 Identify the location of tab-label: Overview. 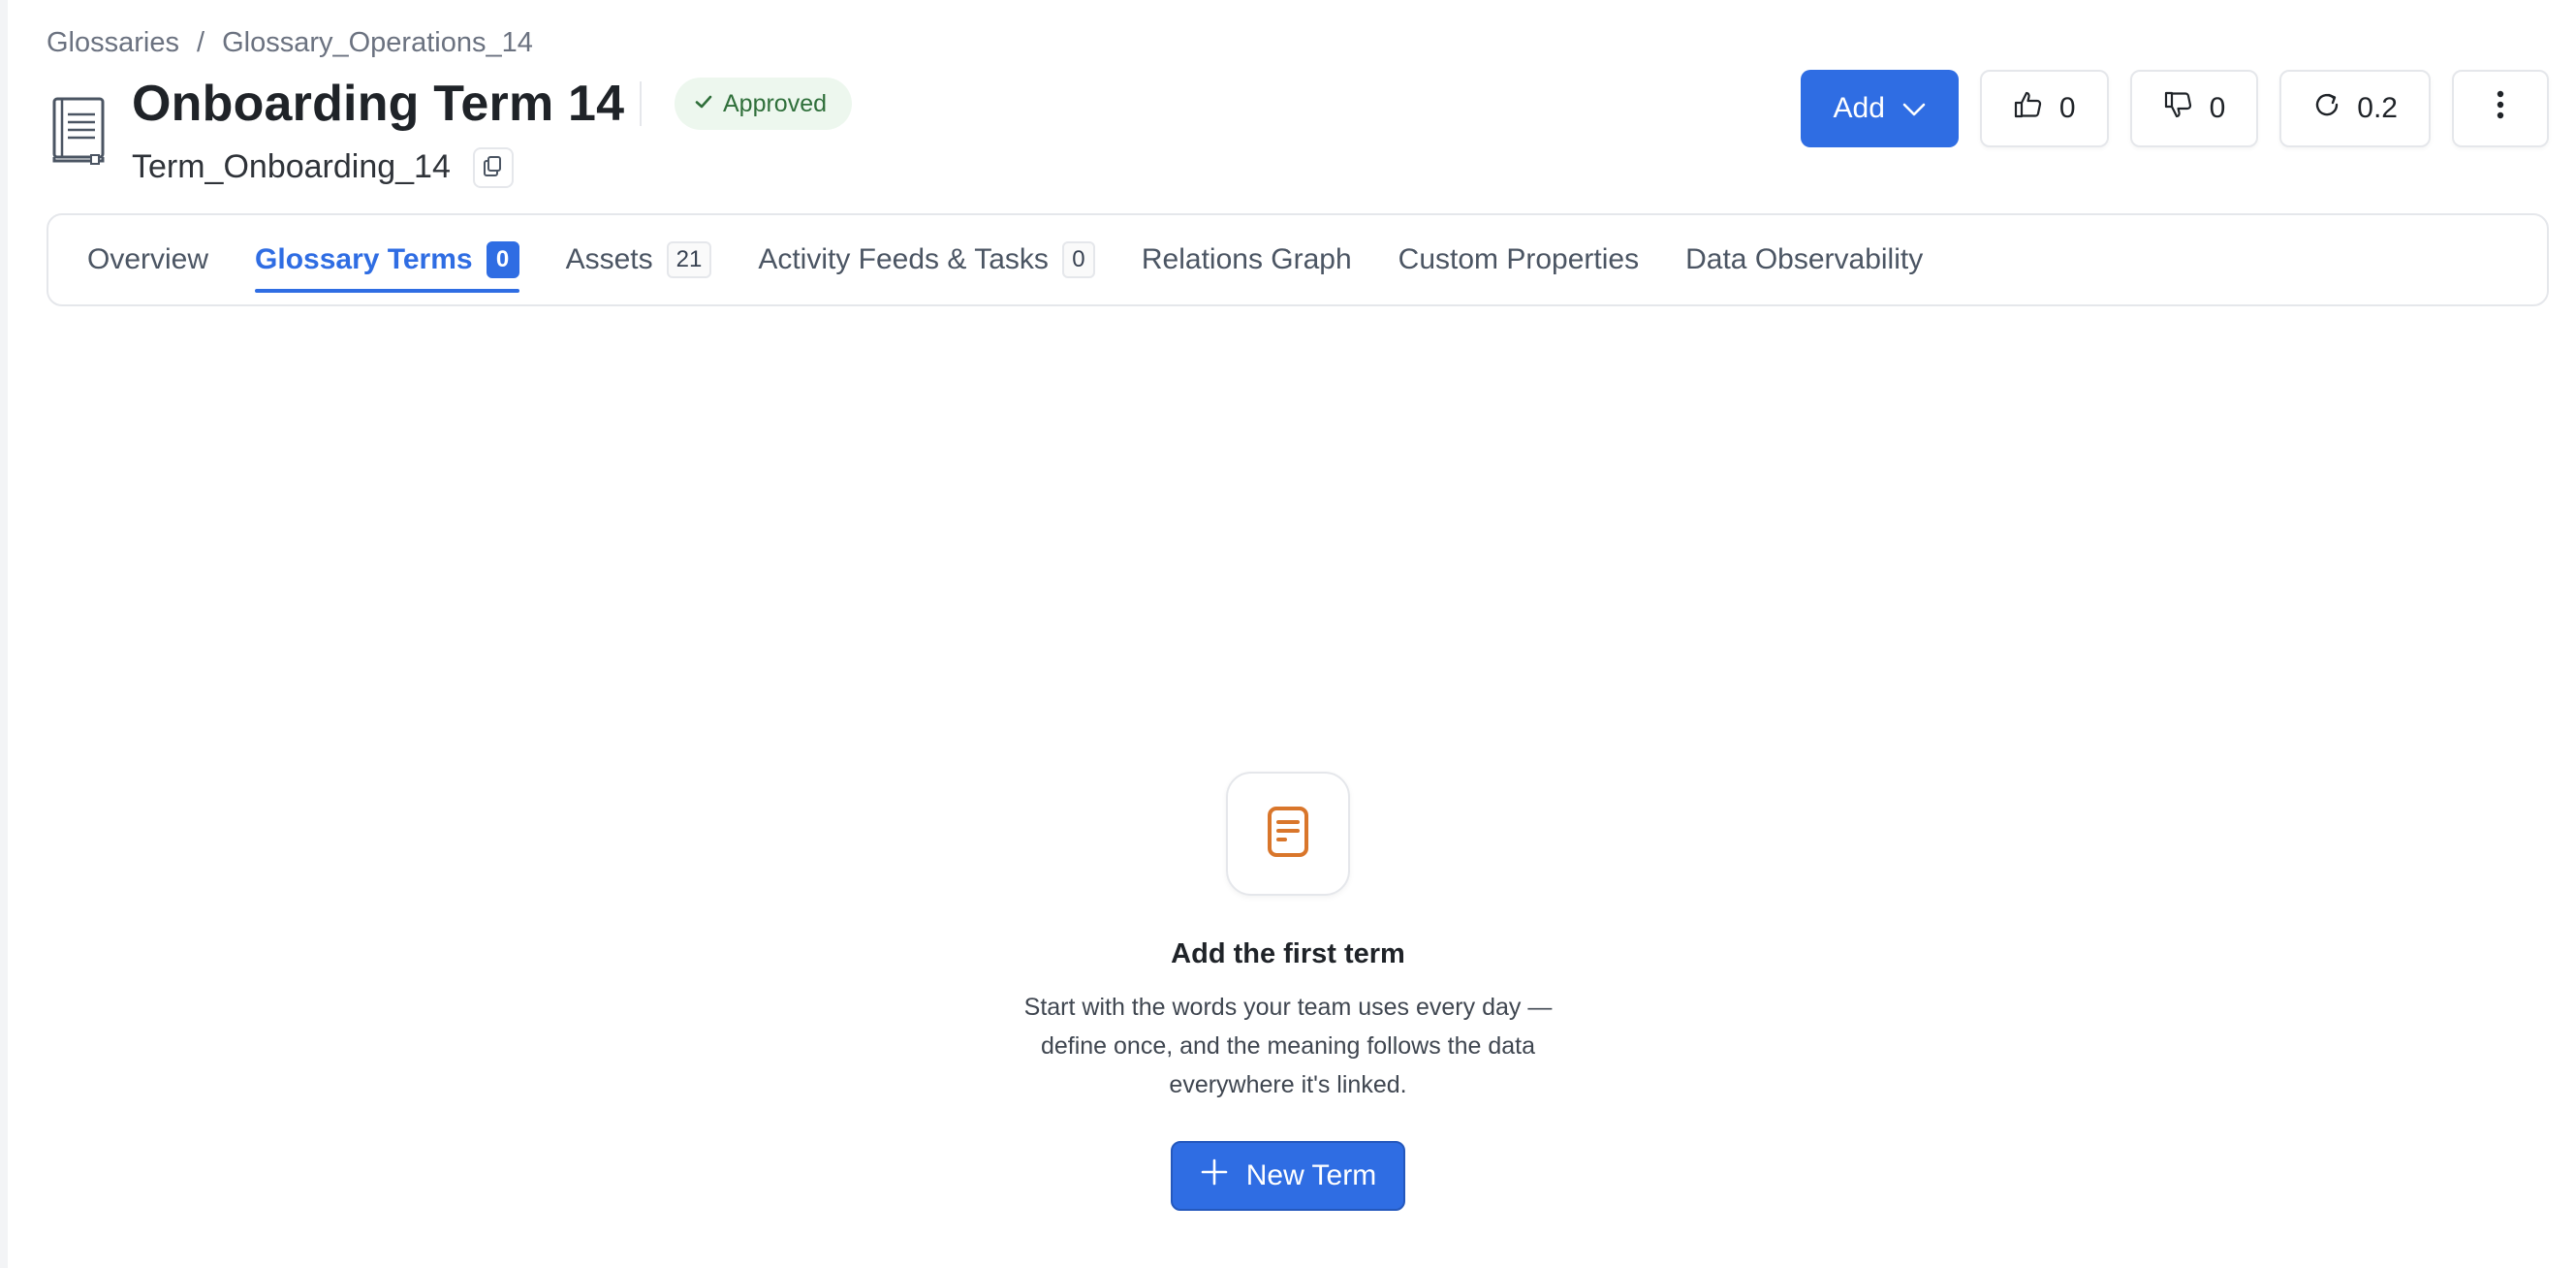
(148, 259).